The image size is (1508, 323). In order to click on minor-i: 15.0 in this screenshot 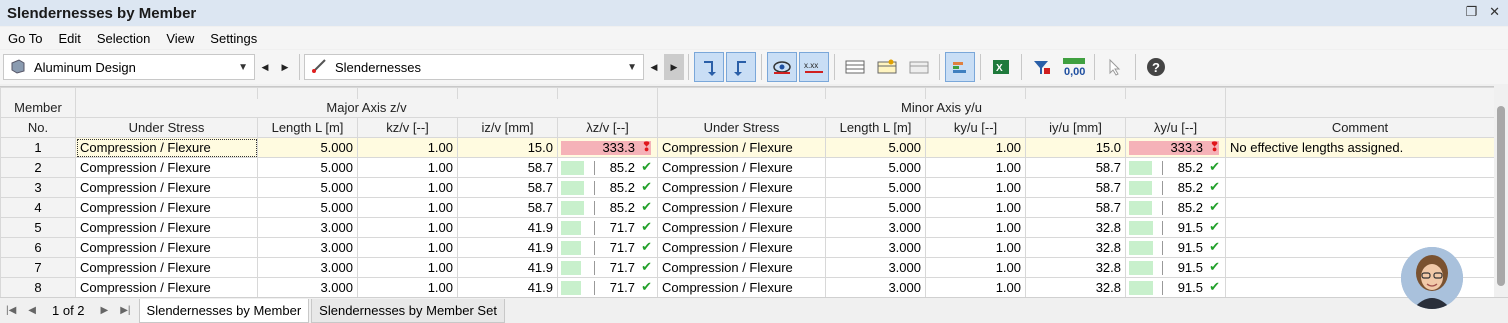, I will do `click(1075, 147)`.